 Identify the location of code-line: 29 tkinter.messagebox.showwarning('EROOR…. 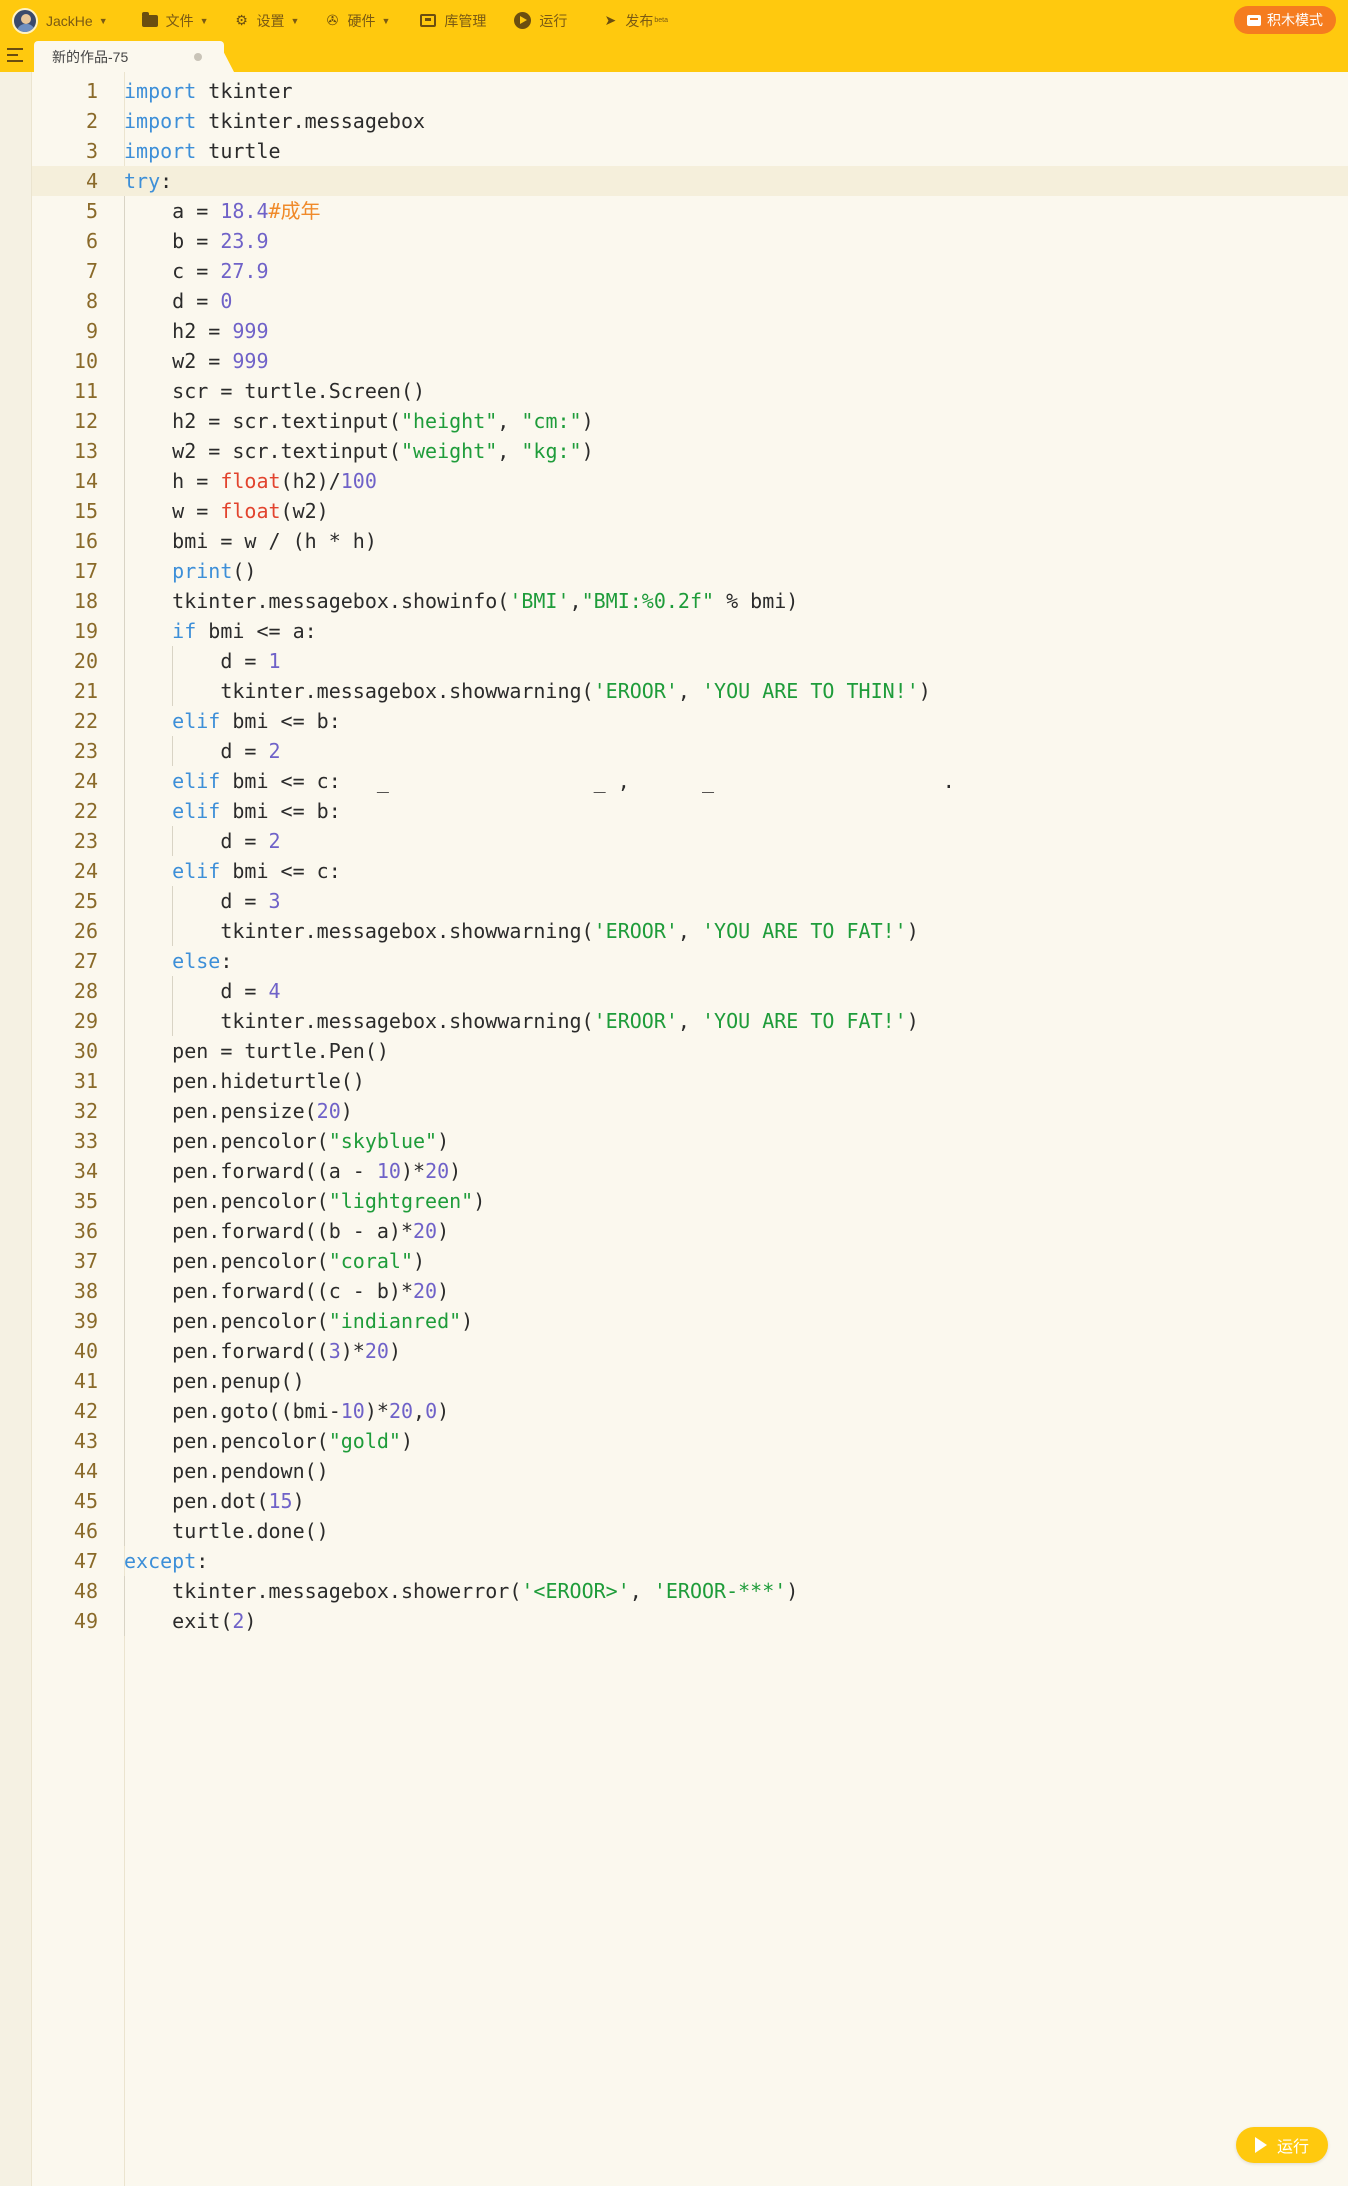
(690, 1021).